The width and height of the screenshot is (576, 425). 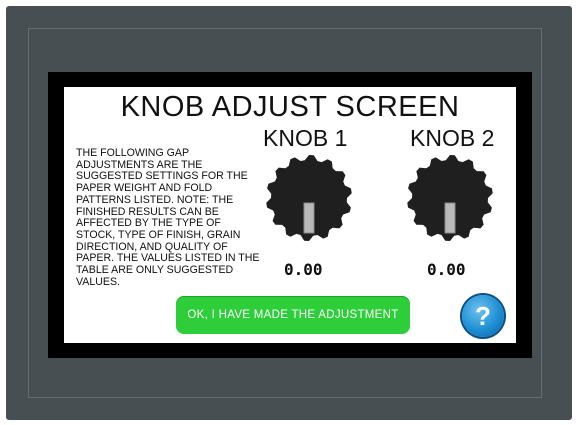 What do you see at coordinates (452, 138) in the screenshot?
I see `knob-2-label: KNOB 2` at bounding box center [452, 138].